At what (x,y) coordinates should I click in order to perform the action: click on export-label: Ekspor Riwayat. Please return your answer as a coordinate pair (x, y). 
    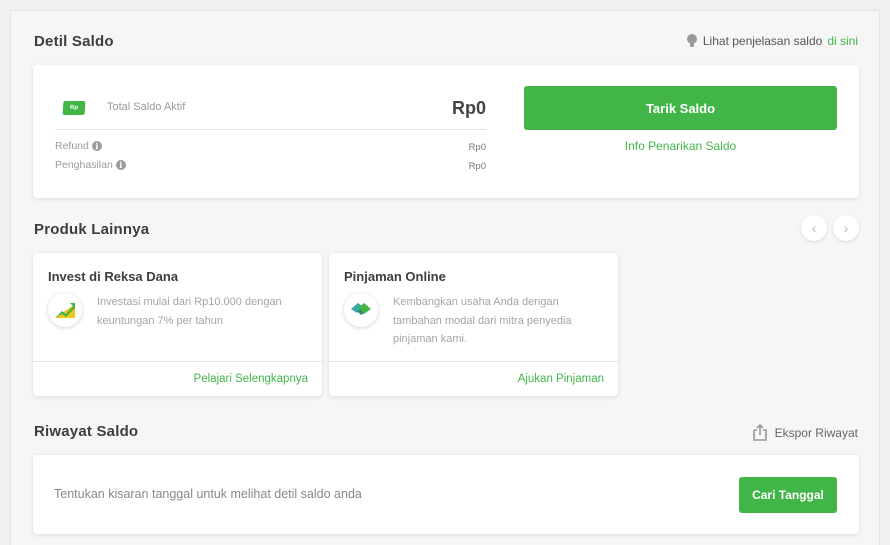
    Looking at the image, I should click on (816, 432).